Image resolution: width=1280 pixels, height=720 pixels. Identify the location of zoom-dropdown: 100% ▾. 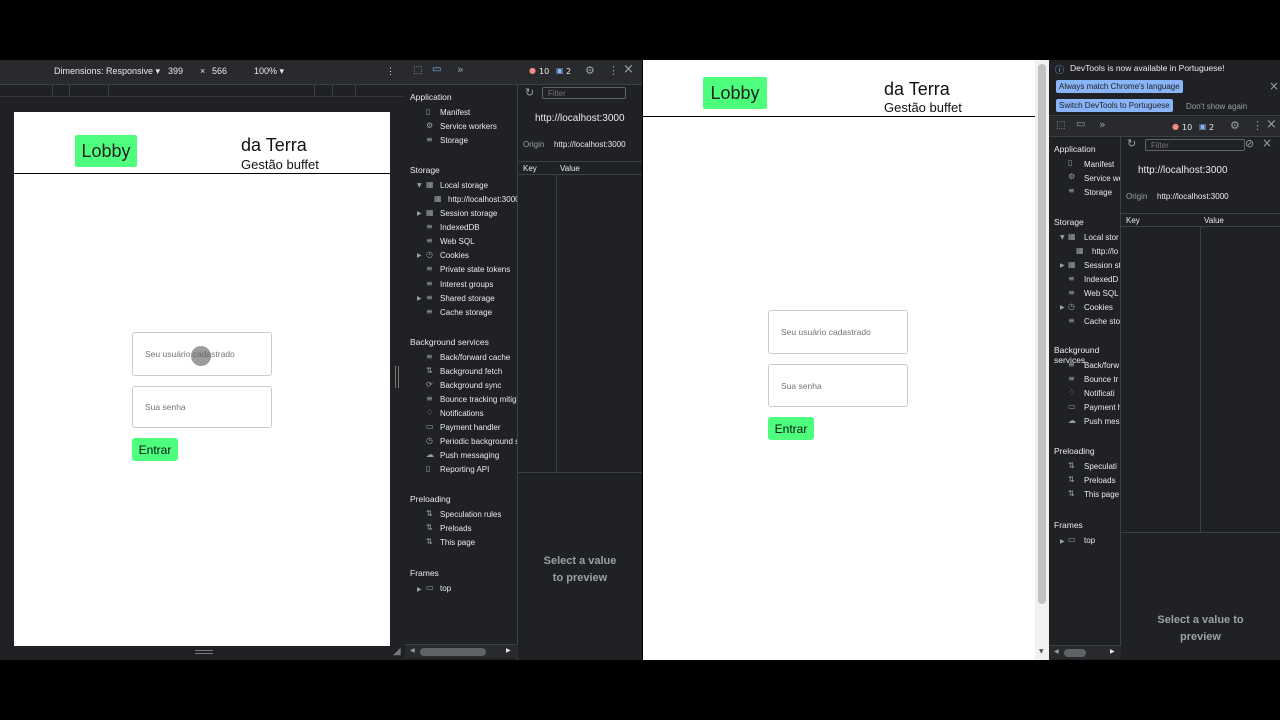
(269, 71).